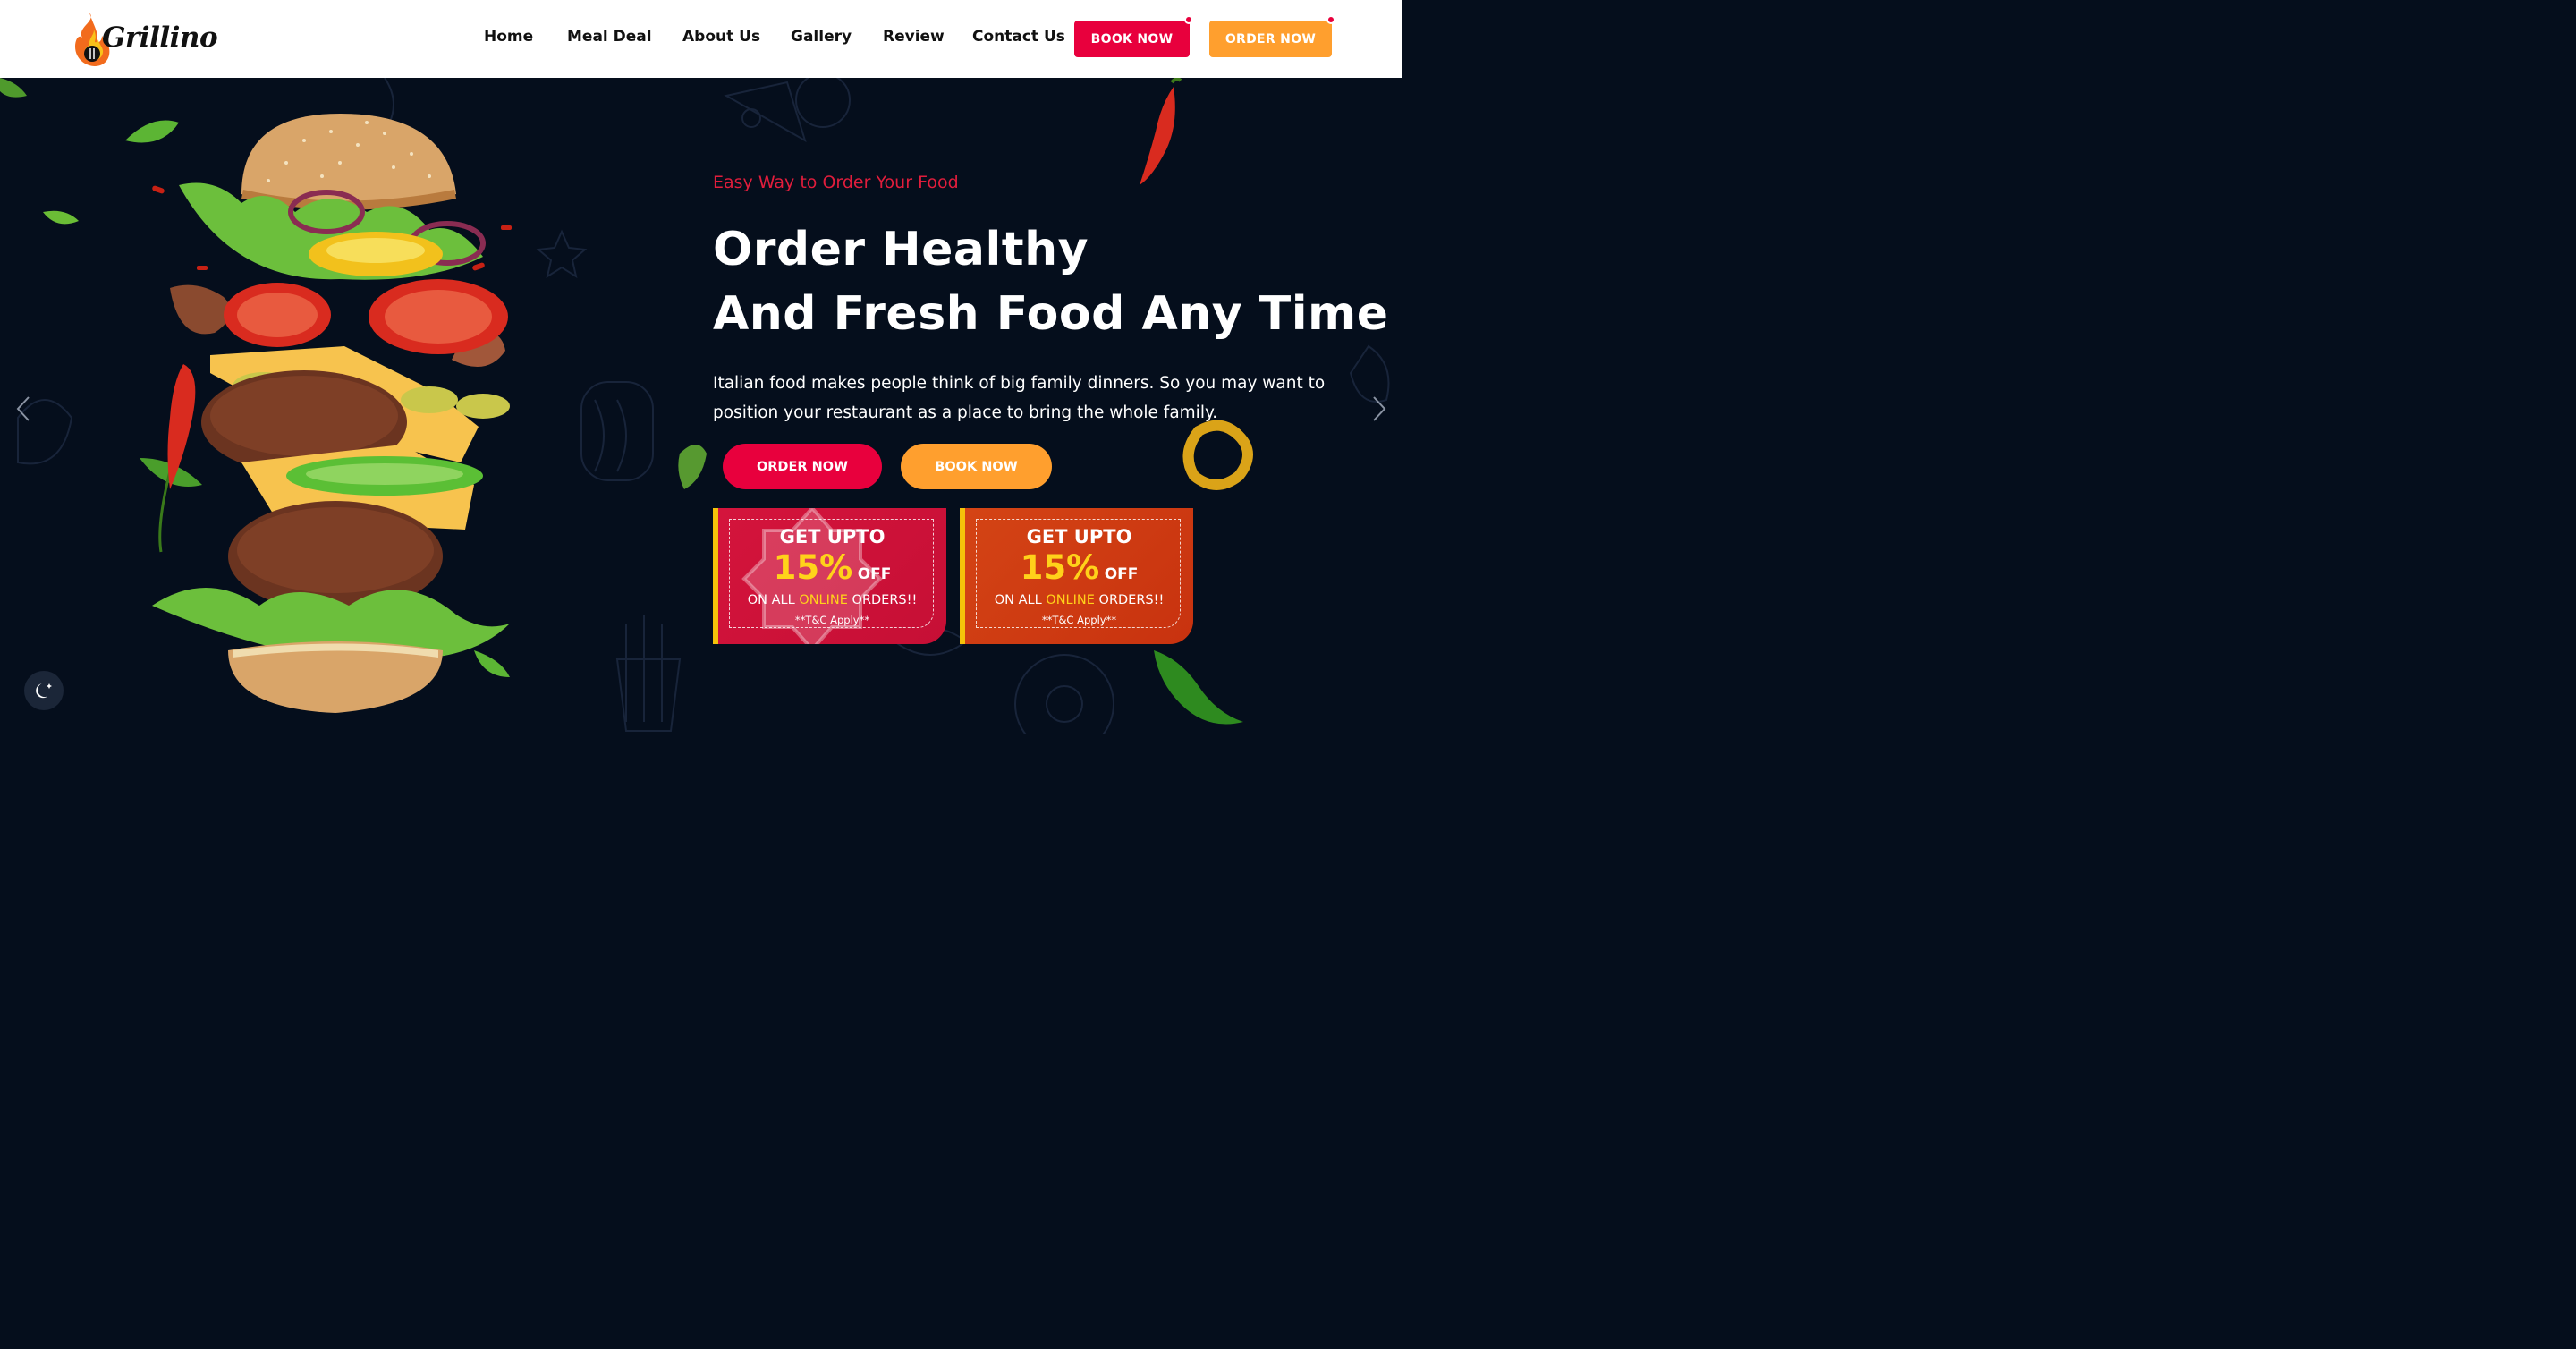 The image size is (2576, 1349). What do you see at coordinates (821, 37) in the screenshot?
I see `nav-gallery: Gallery` at bounding box center [821, 37].